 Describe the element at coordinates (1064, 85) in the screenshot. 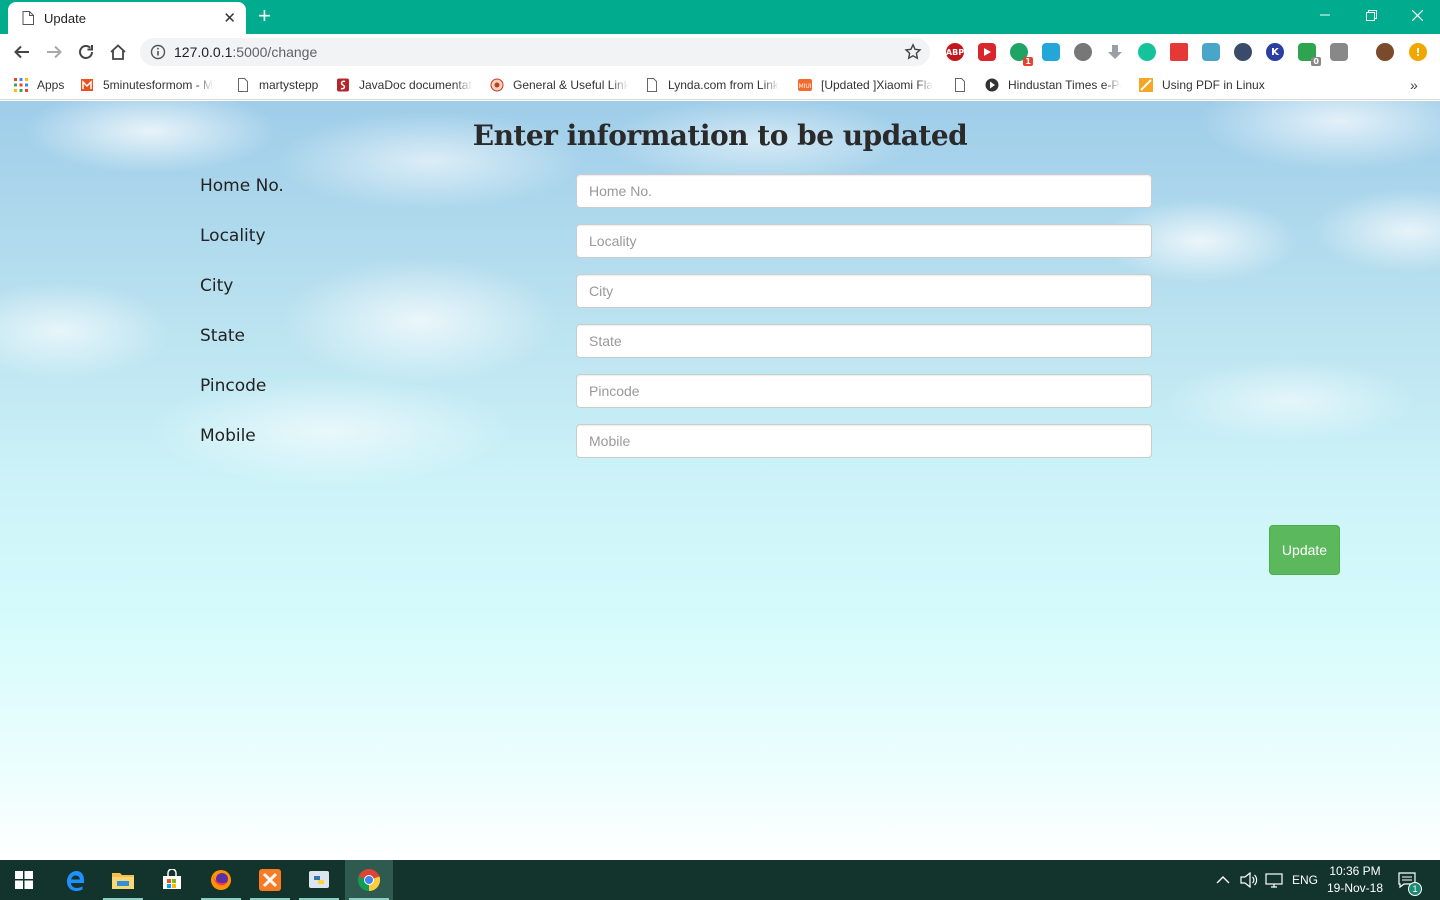

I see `bookmark-label: Hindustan Times e-Pa` at that location.